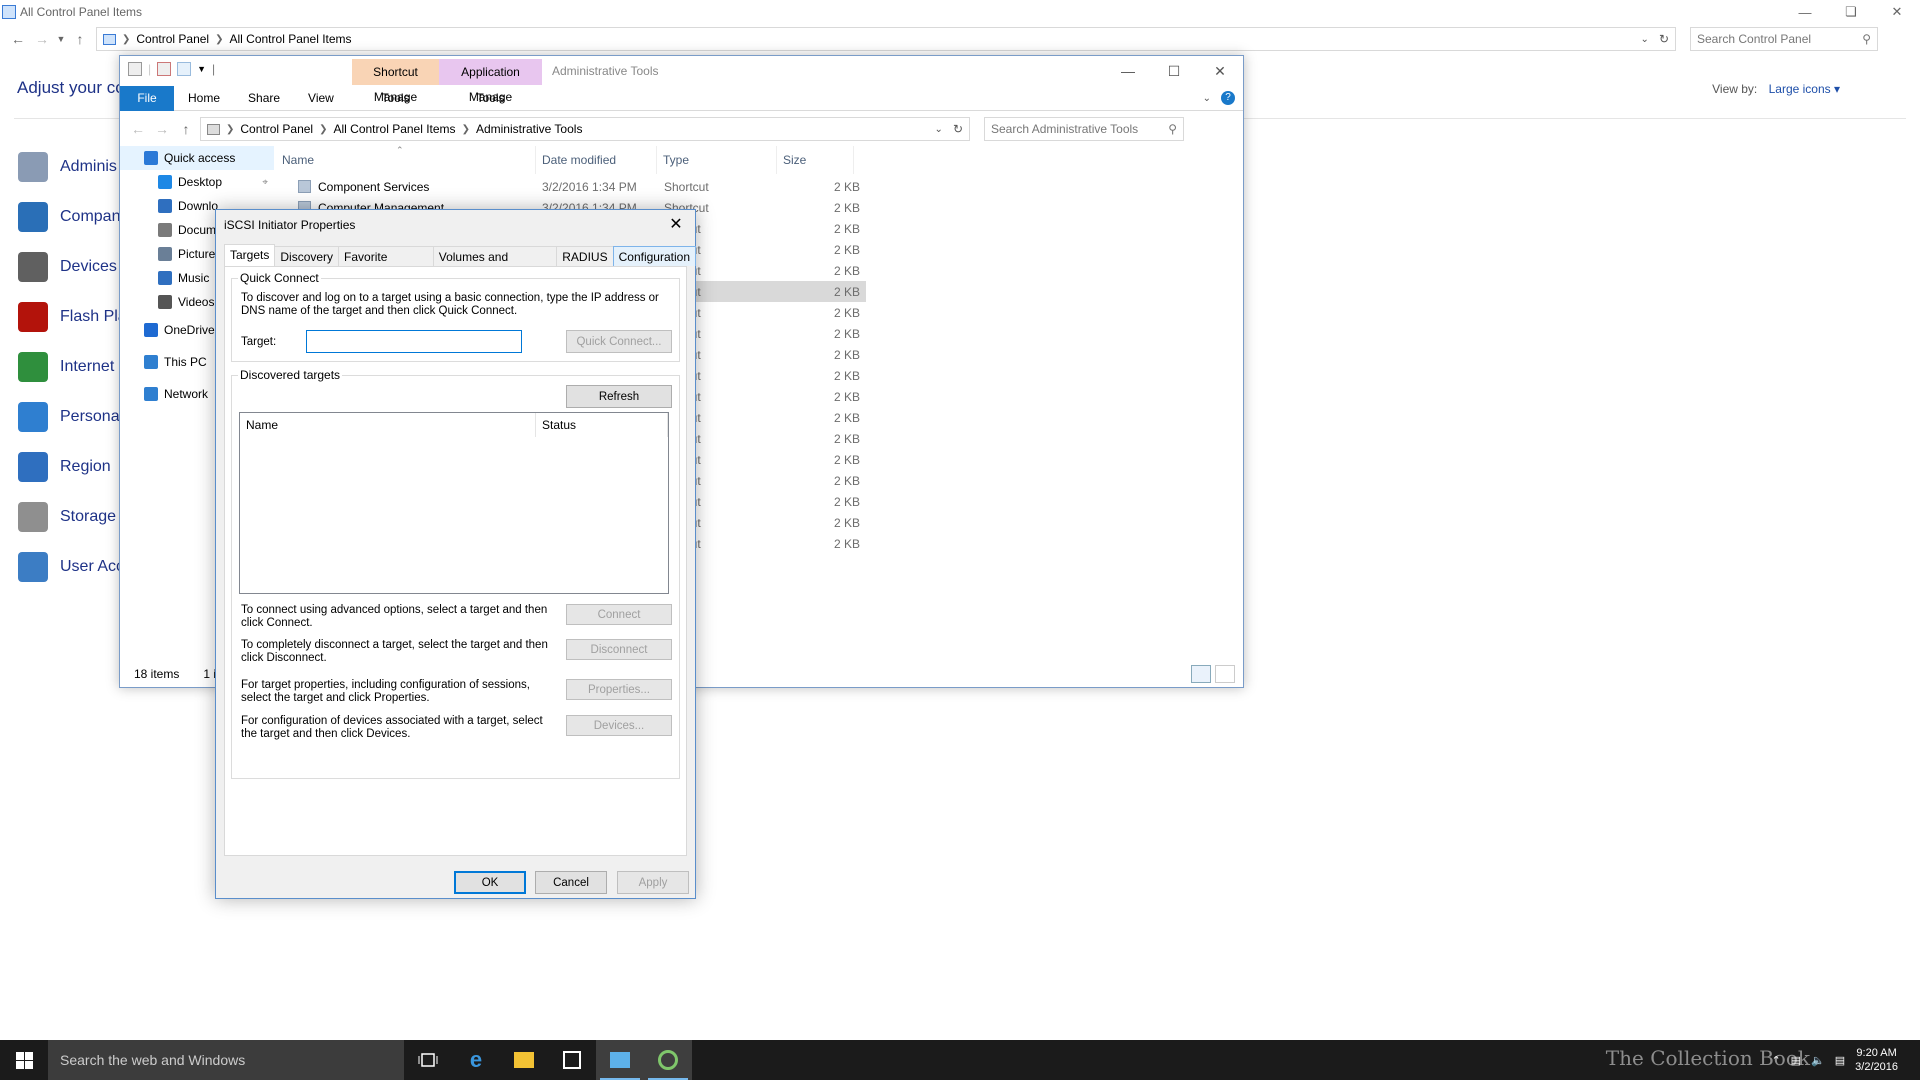 The width and height of the screenshot is (1920, 1080). Describe the element at coordinates (164, 69) in the screenshot. I see `checkmark-icon` at that location.